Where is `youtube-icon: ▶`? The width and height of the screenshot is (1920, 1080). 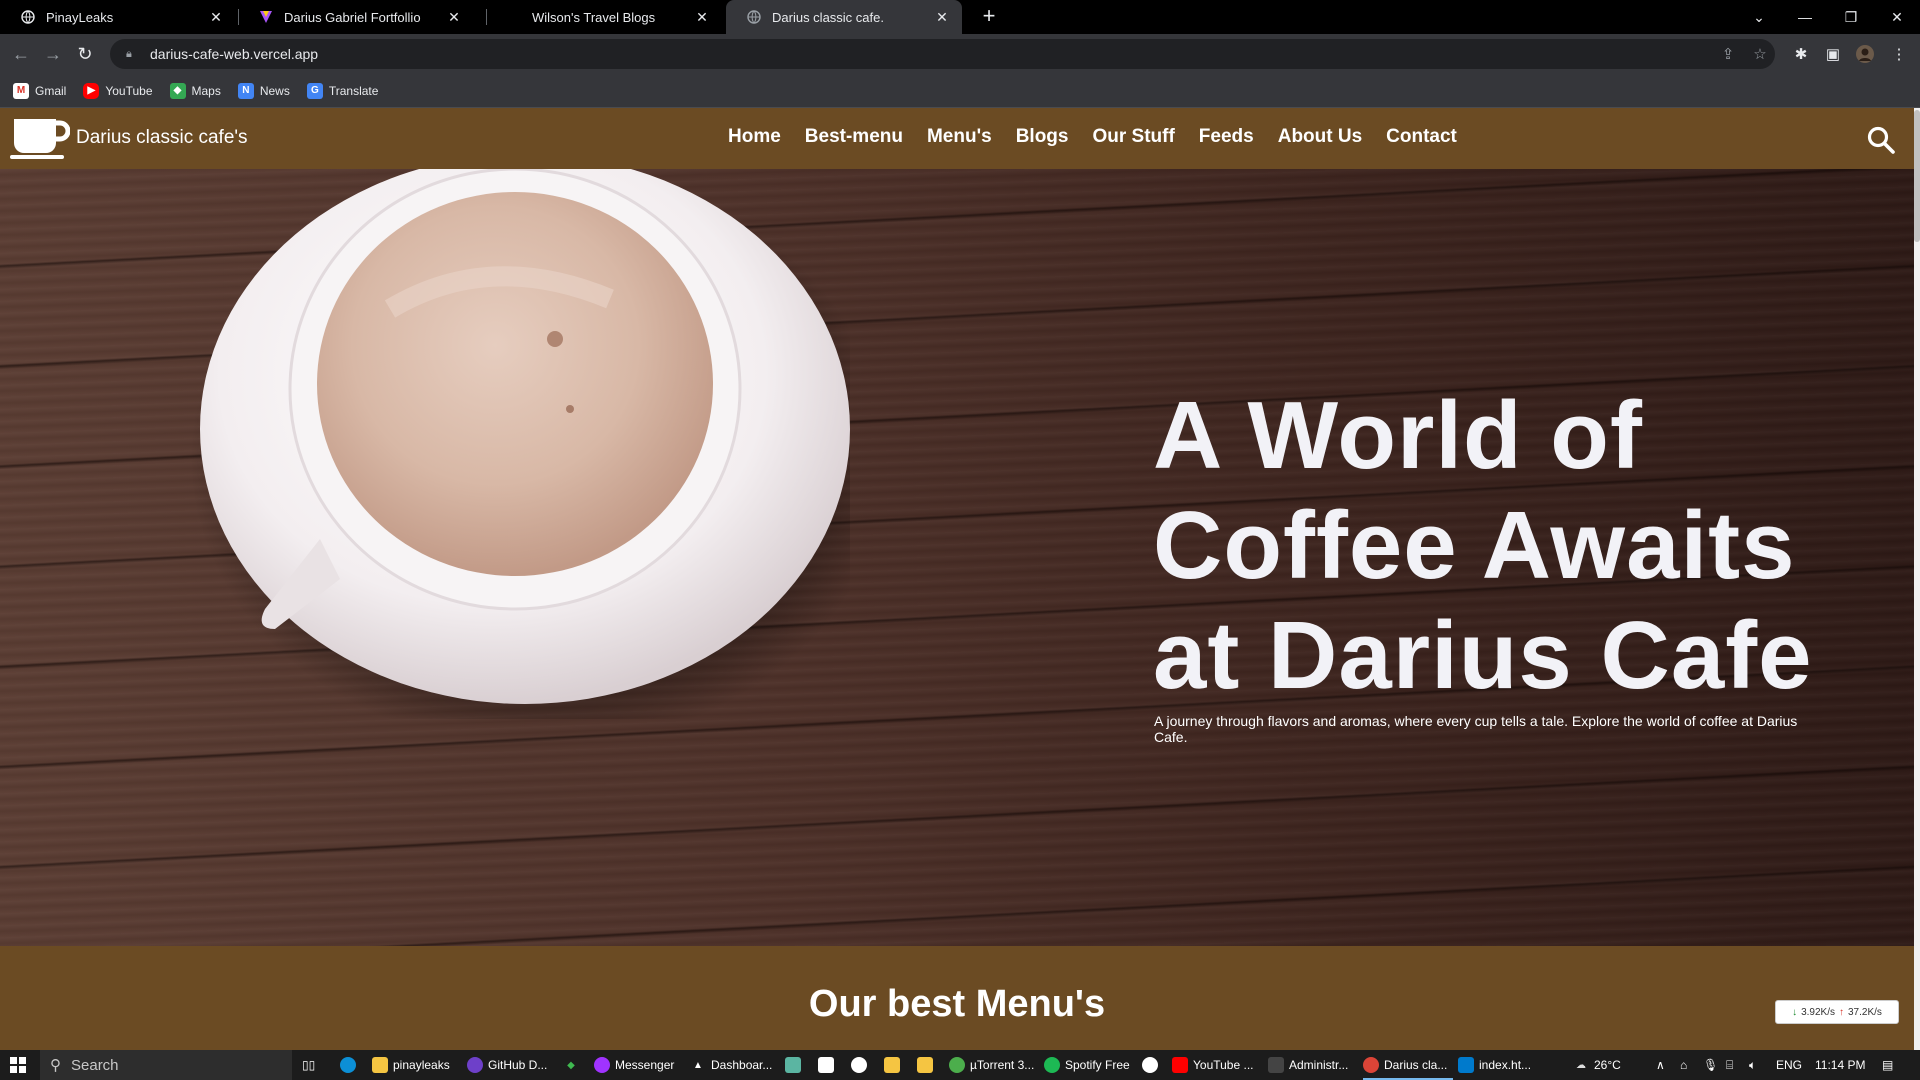 youtube-icon: ▶ is located at coordinates (91, 90).